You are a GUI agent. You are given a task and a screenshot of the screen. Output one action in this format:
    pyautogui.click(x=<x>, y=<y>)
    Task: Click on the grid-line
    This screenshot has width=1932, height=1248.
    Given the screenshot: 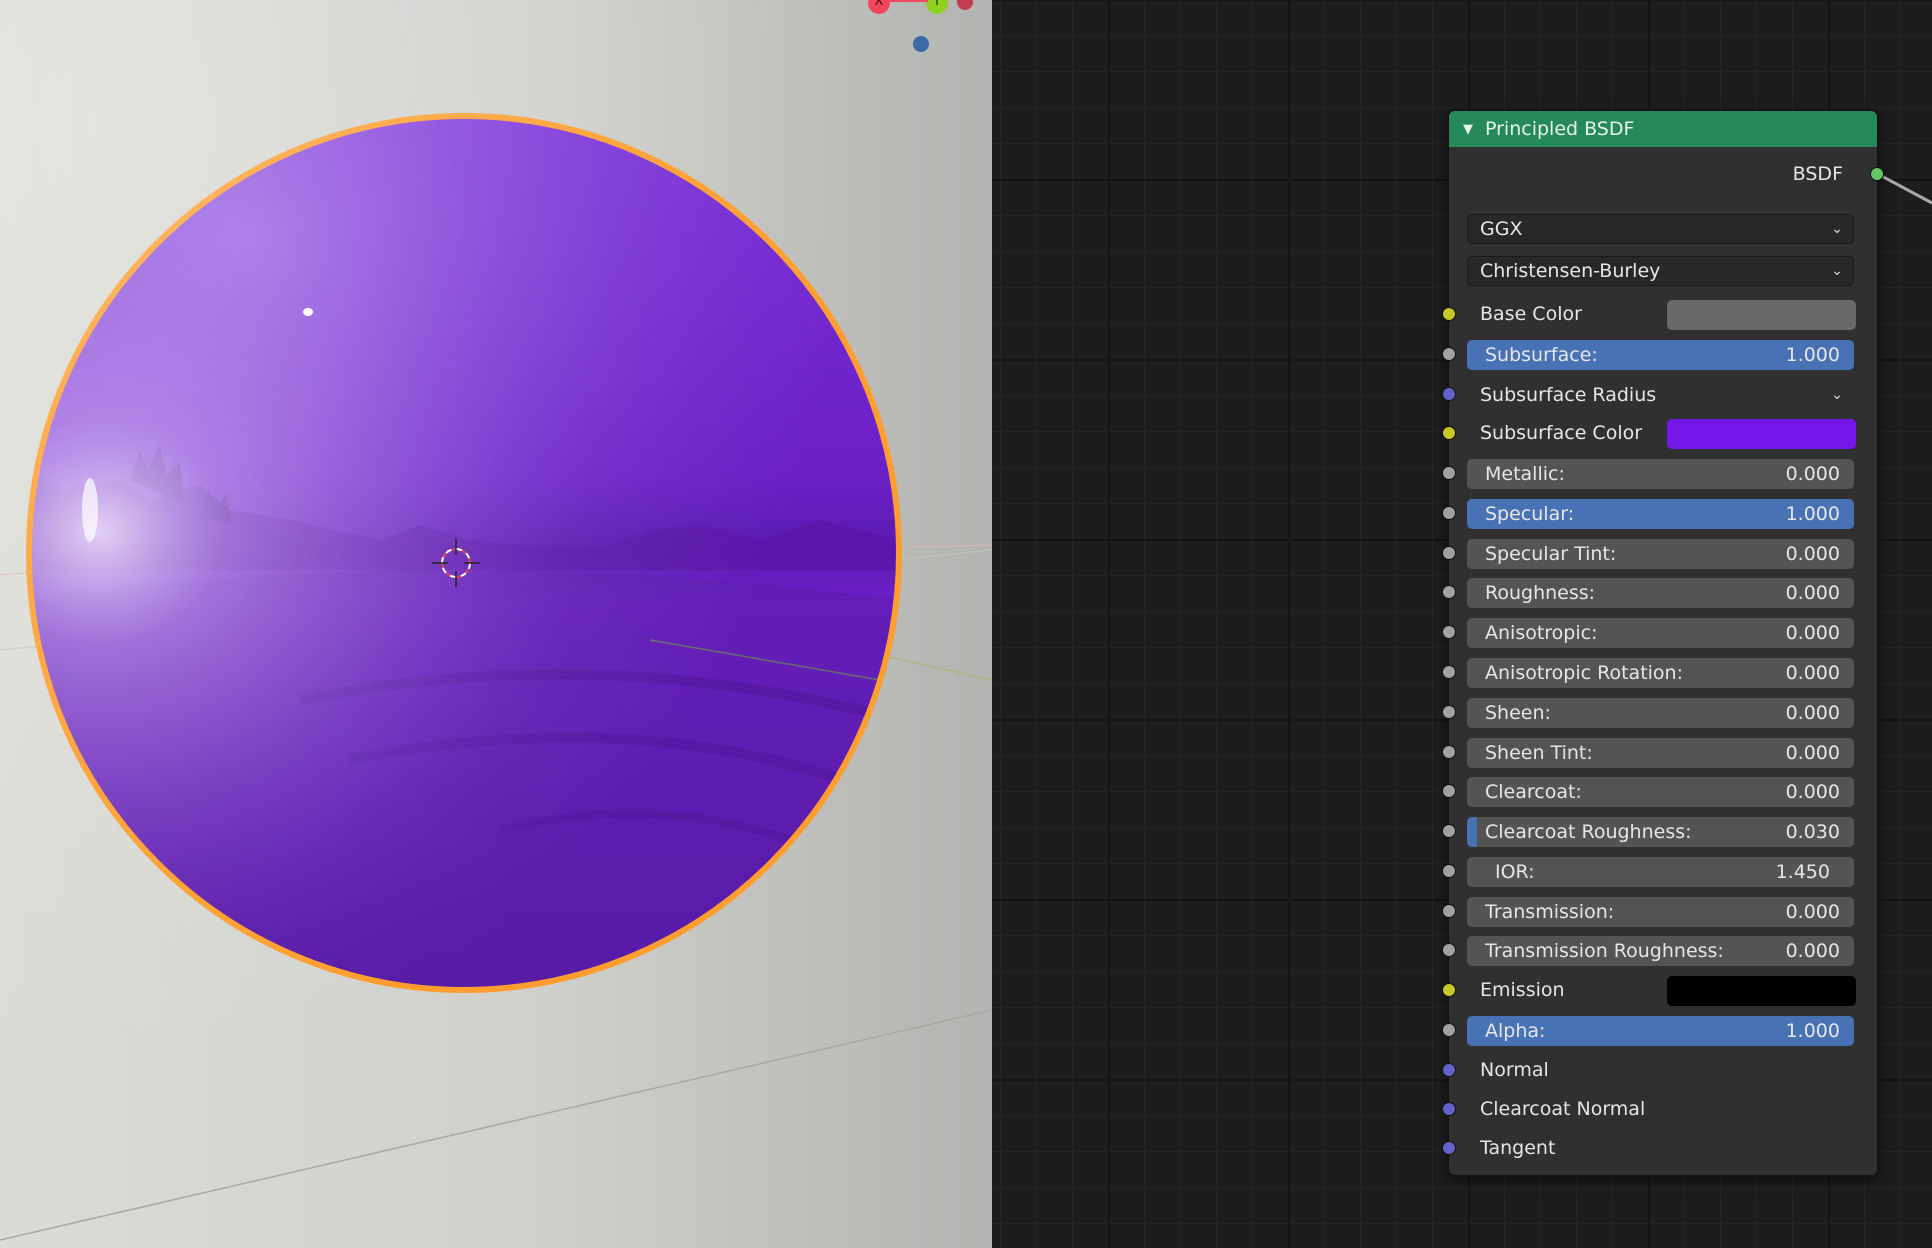 What is the action you would take?
    pyautogui.click(x=496, y=1125)
    